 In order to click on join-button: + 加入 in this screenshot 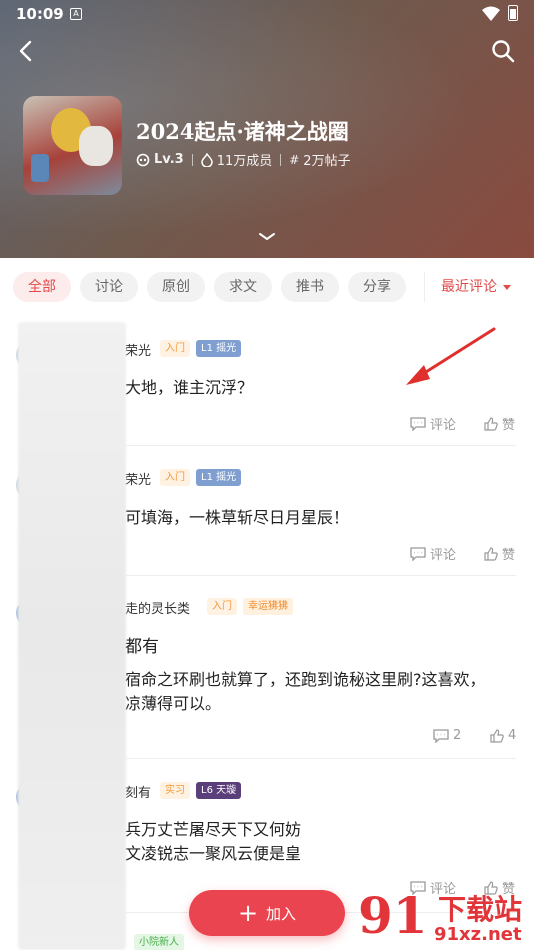, I will do `click(267, 913)`.